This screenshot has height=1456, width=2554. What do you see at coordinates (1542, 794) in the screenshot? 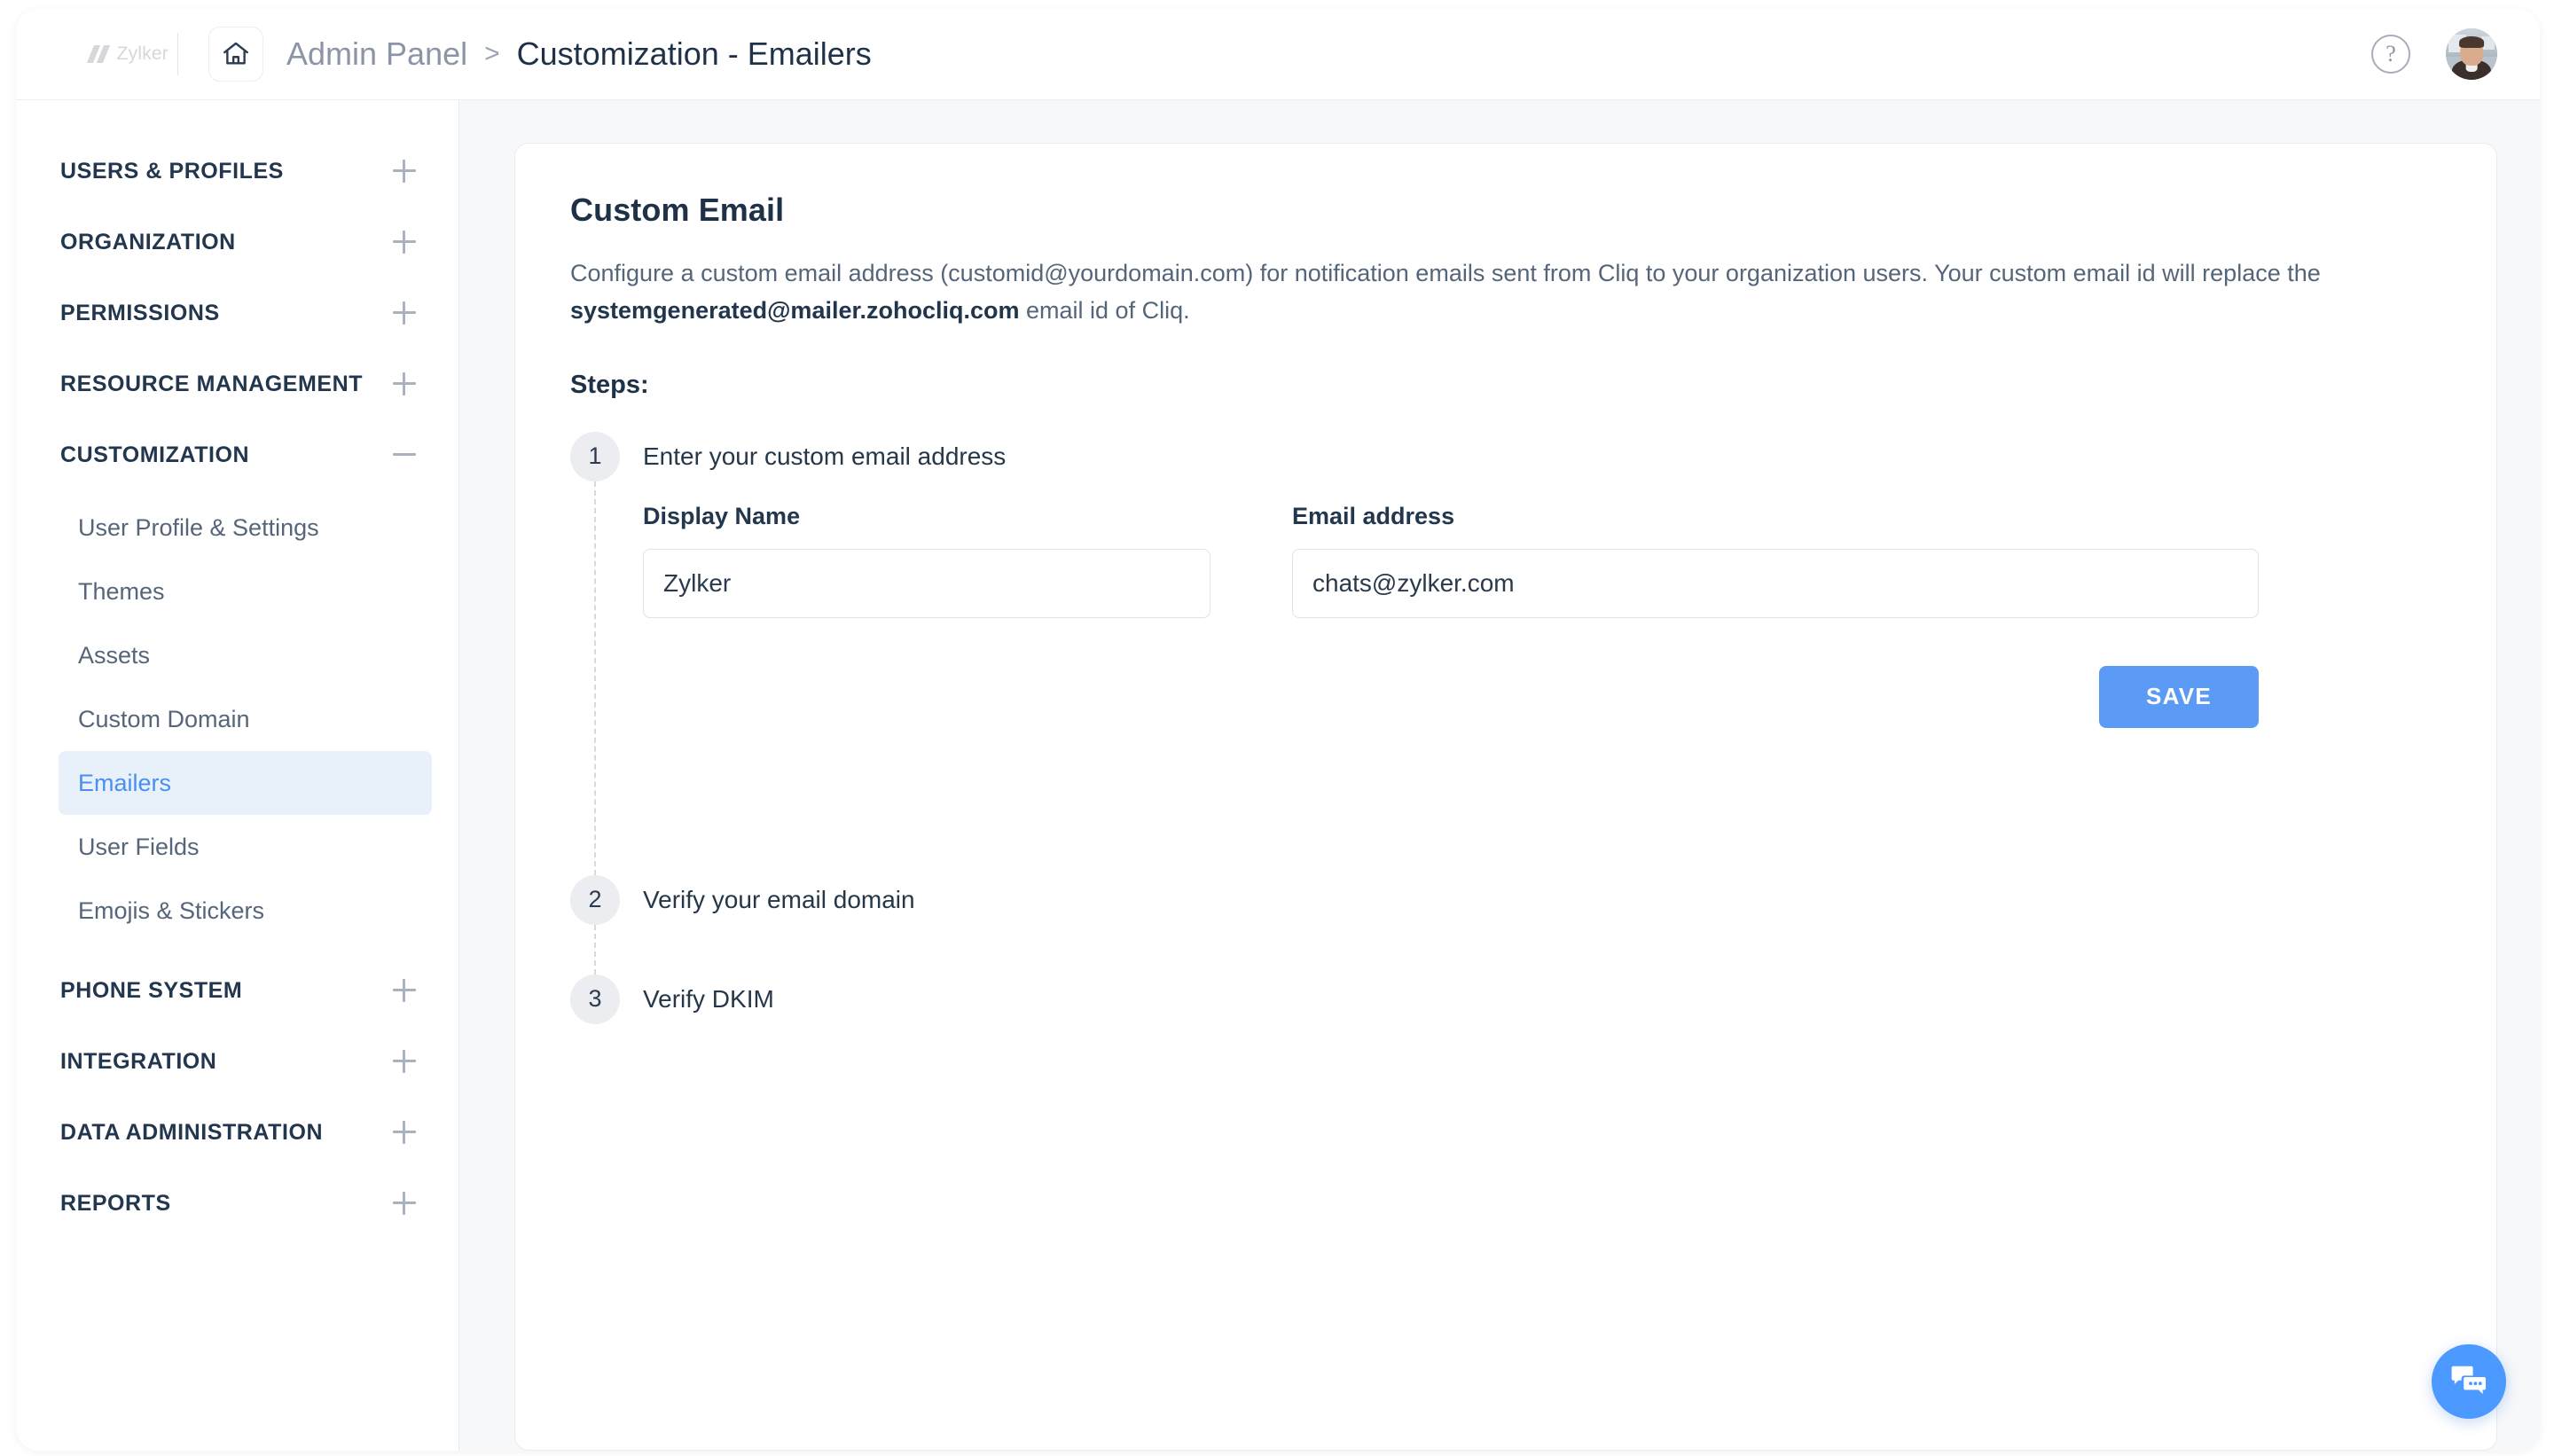
I see `step-1-spacer` at bounding box center [1542, 794].